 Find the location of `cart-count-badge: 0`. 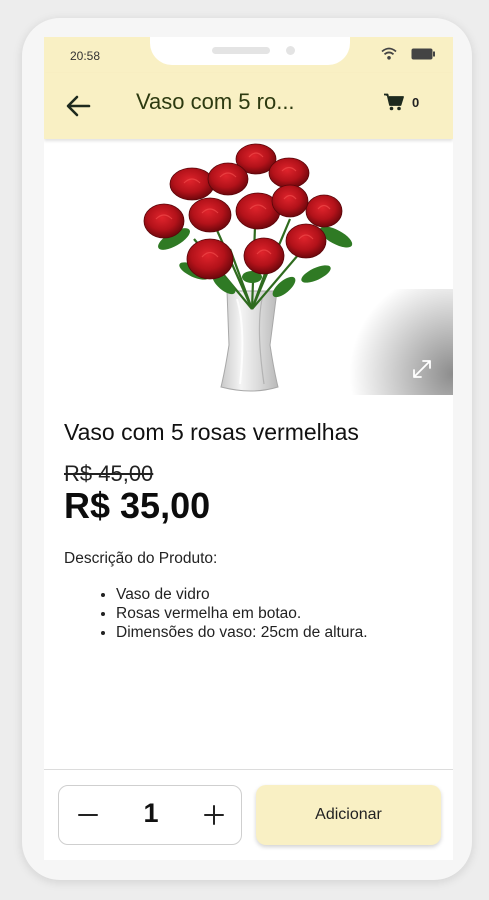

cart-count-badge: 0 is located at coordinates (416, 102).